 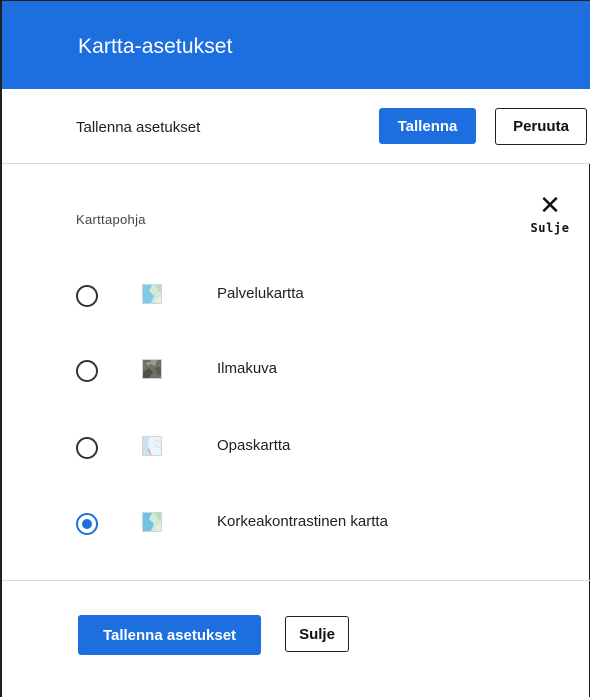 I want to click on basemap-option-palvelukartta: Palvelukartta, so click(x=300, y=295).